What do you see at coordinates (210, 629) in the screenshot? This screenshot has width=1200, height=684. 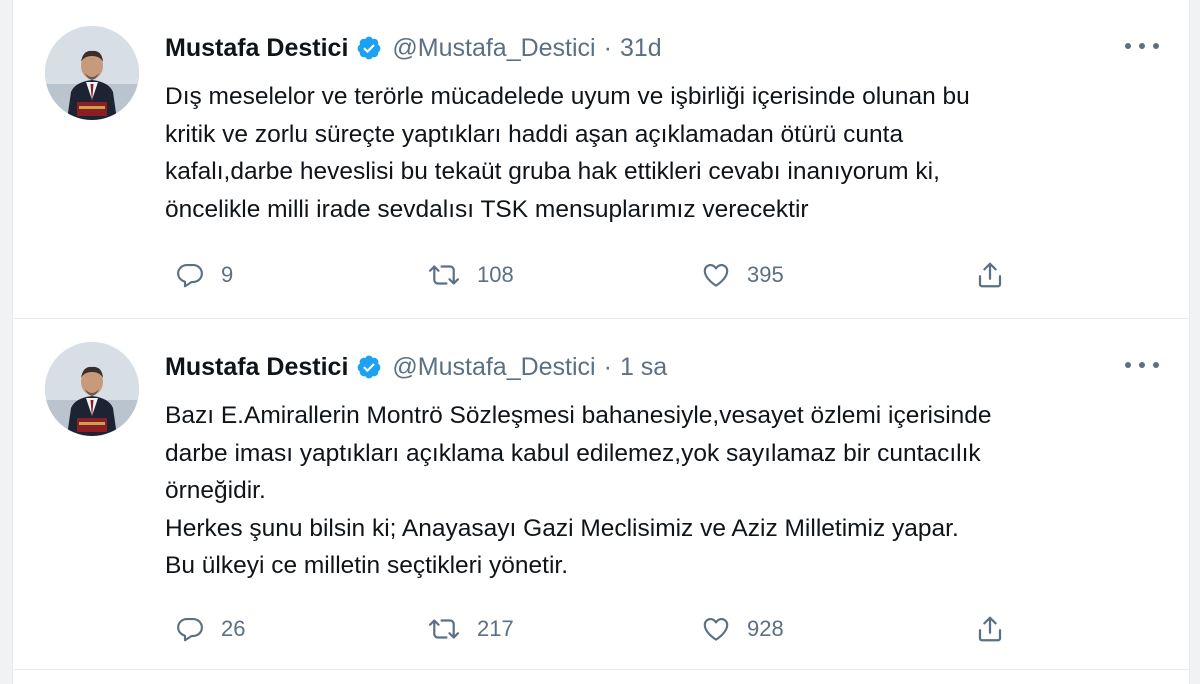 I see `reply-button: 26` at bounding box center [210, 629].